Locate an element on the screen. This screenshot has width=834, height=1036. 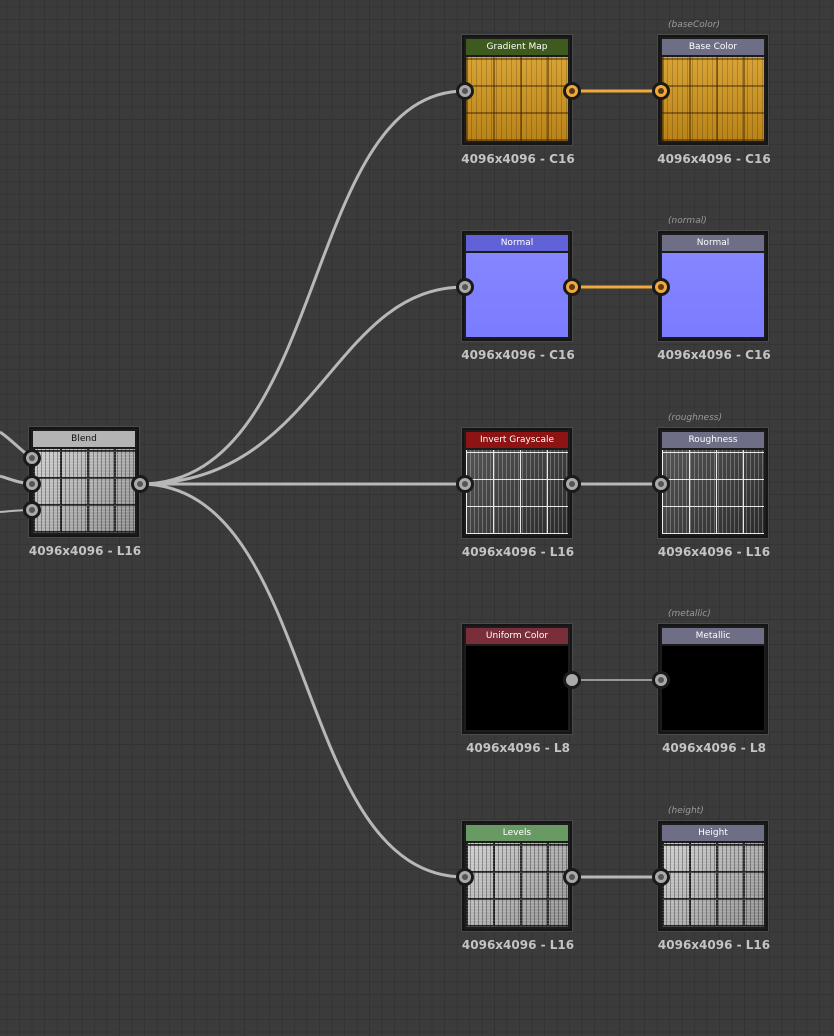
gradient-map-node: Gradient Map is located at coordinates (517, 90).